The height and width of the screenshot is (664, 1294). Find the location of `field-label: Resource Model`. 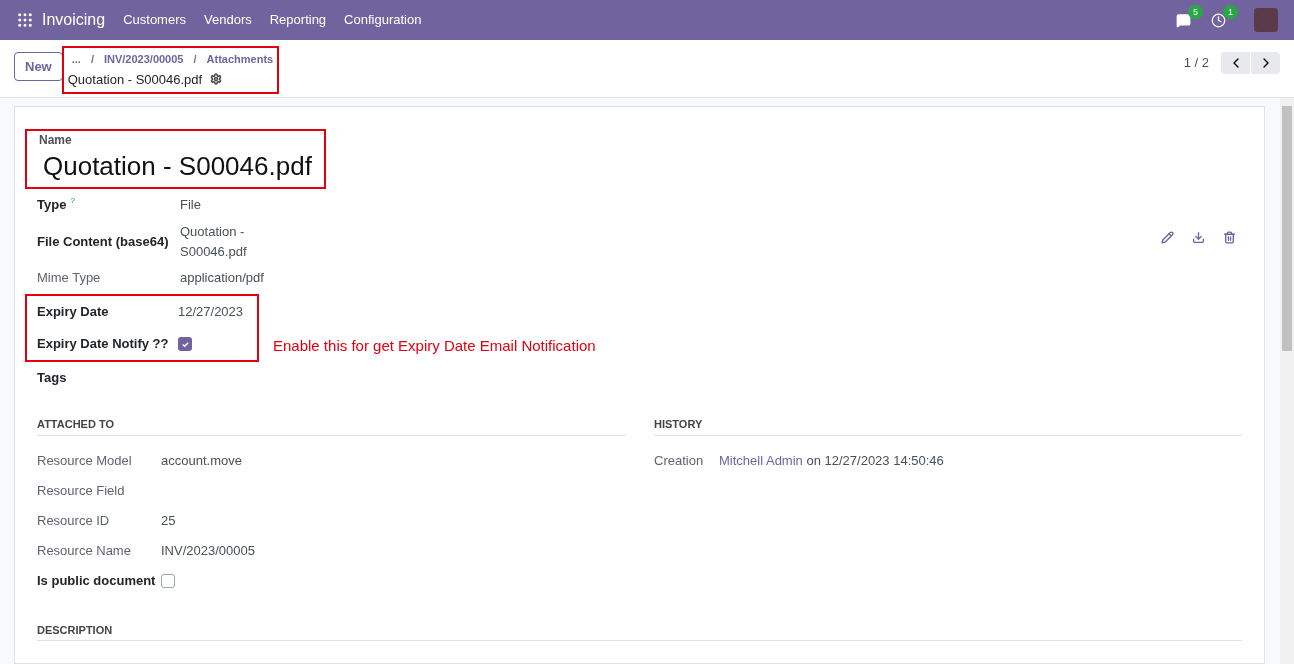

field-label: Resource Model is located at coordinates (84, 460).